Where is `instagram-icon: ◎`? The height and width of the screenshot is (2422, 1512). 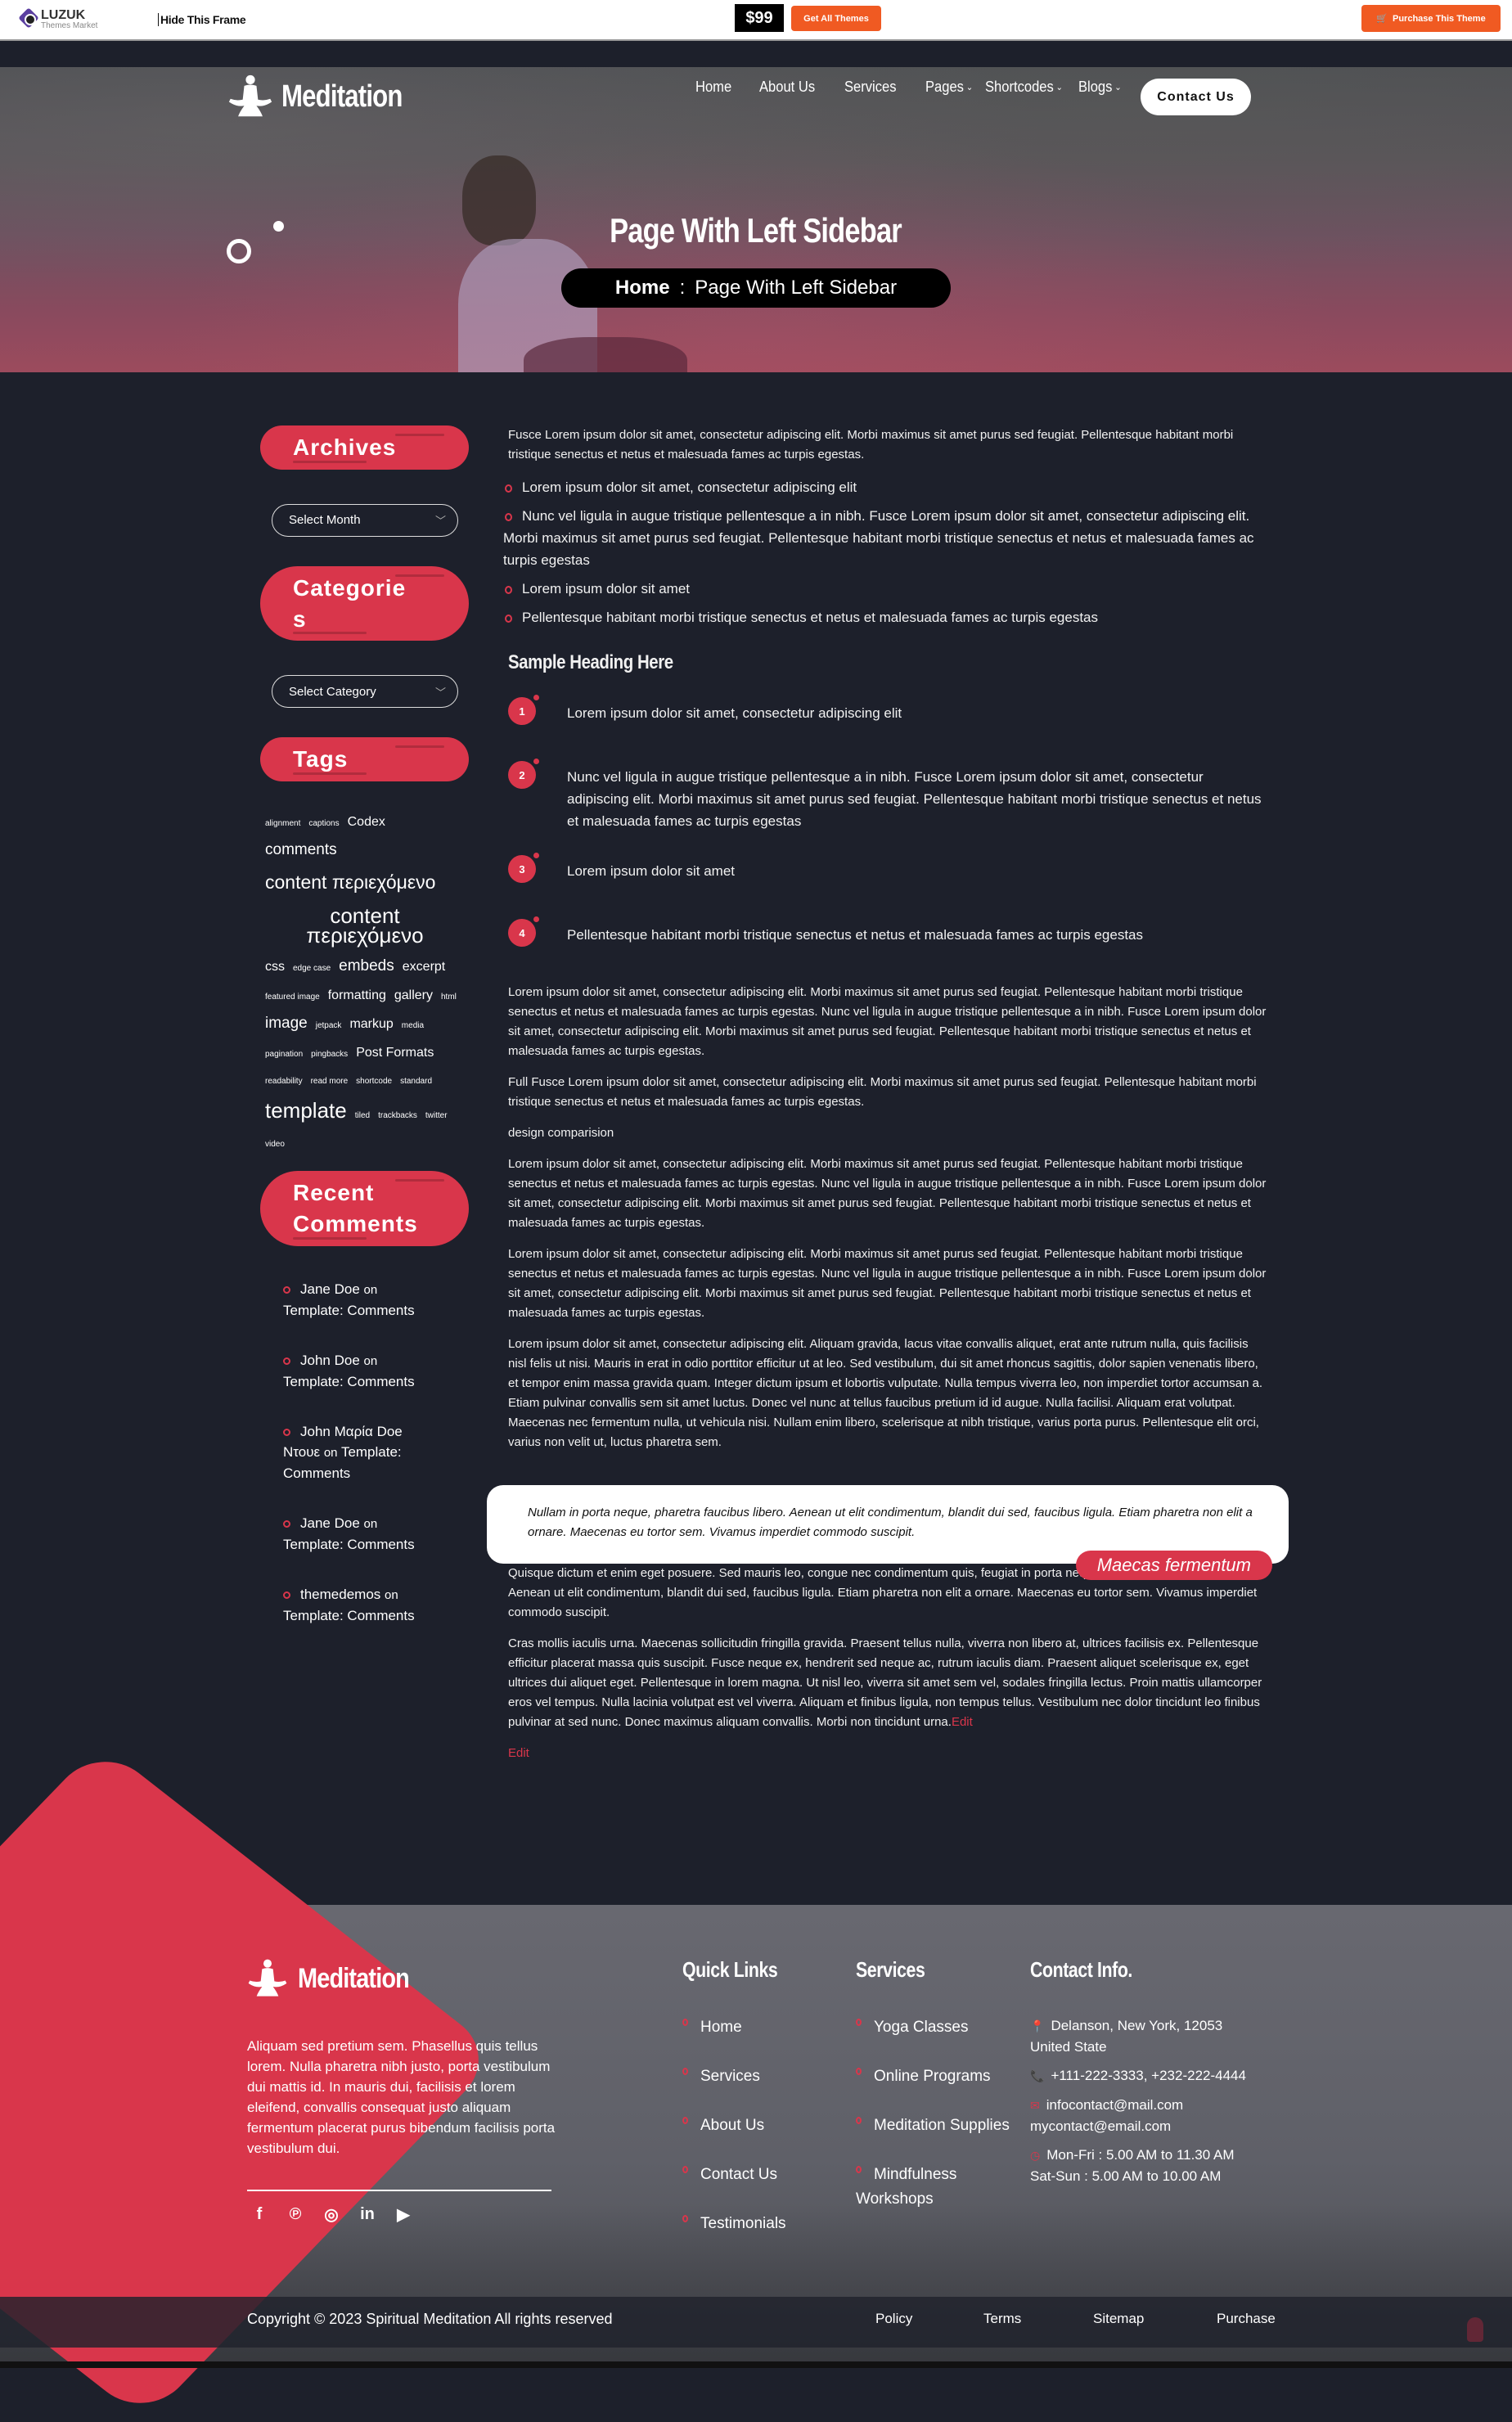
instagram-icon: ◎ is located at coordinates (331, 2214).